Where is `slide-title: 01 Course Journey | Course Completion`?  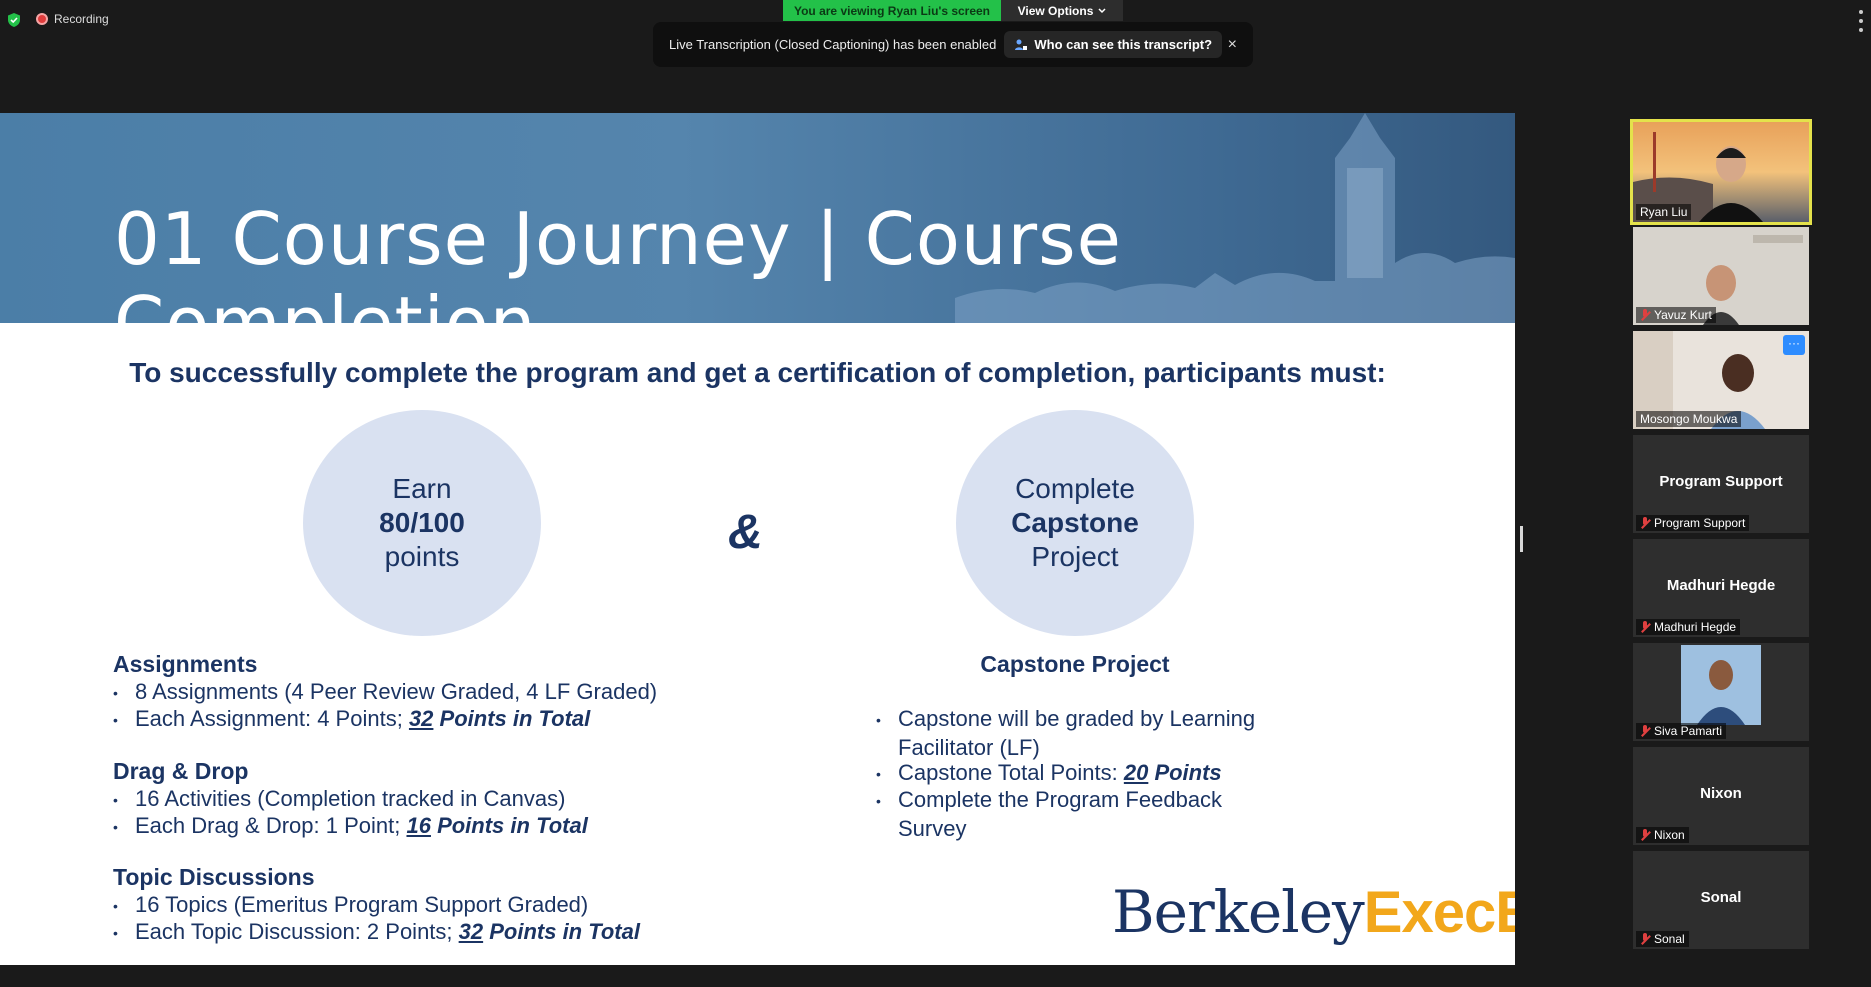 slide-title: 01 Course Journey | Course Completion is located at coordinates (618, 260).